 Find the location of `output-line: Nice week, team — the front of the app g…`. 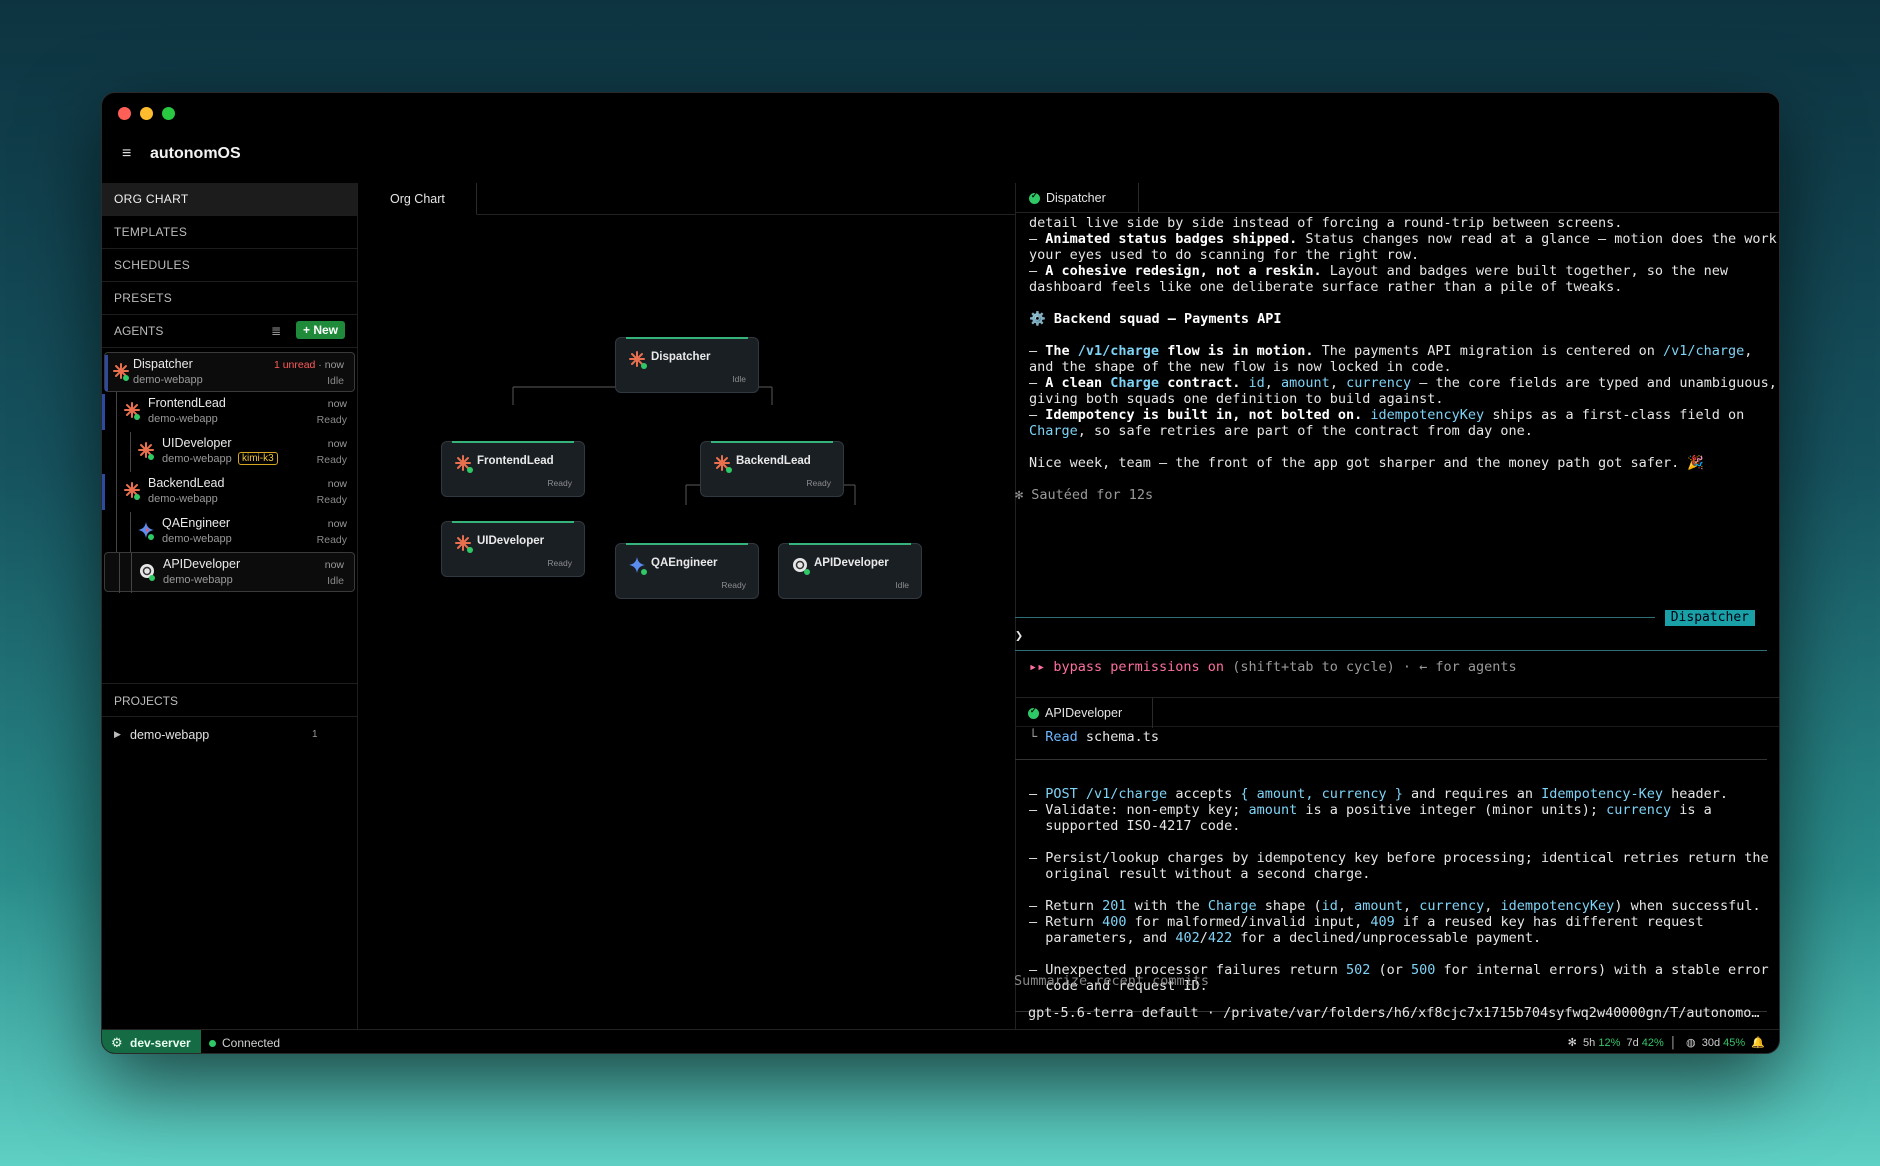

output-line: Nice week, team — the front of the app g… is located at coordinates (1367, 463).